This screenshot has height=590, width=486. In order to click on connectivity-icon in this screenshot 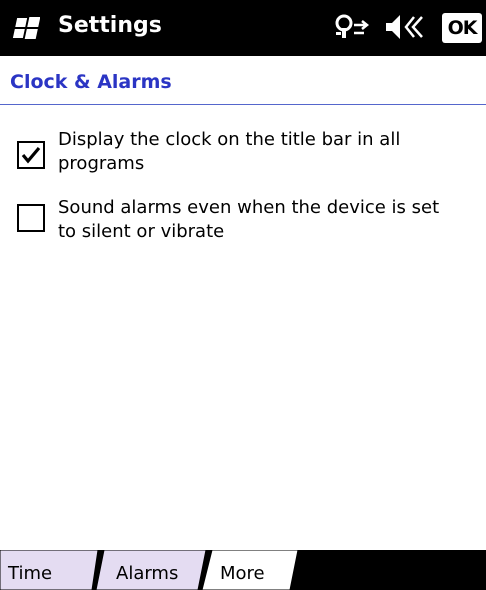, I will do `click(352, 27)`.